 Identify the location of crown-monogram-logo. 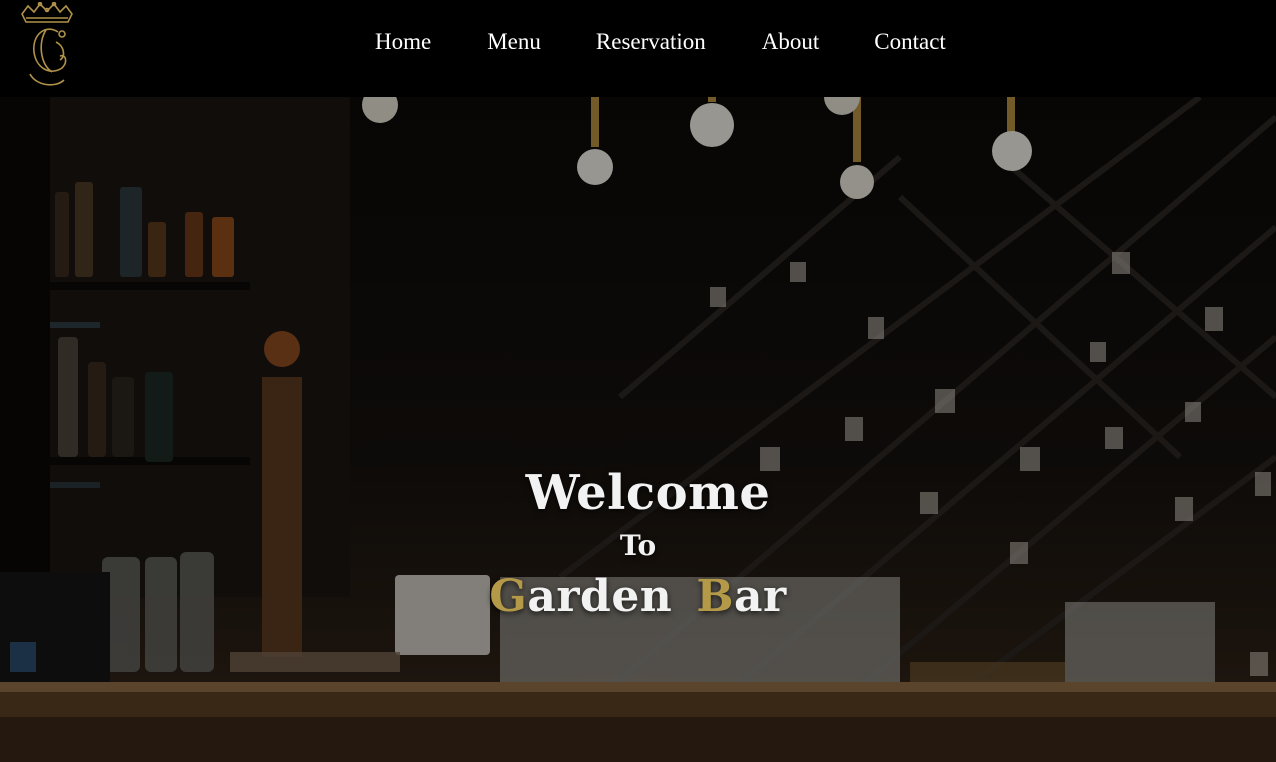
(47, 45).